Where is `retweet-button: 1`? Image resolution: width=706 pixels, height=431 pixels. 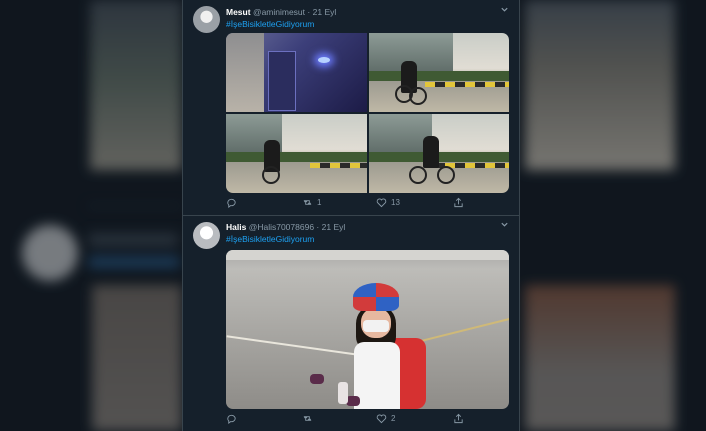 retweet-button: 1 is located at coordinates (311, 202).